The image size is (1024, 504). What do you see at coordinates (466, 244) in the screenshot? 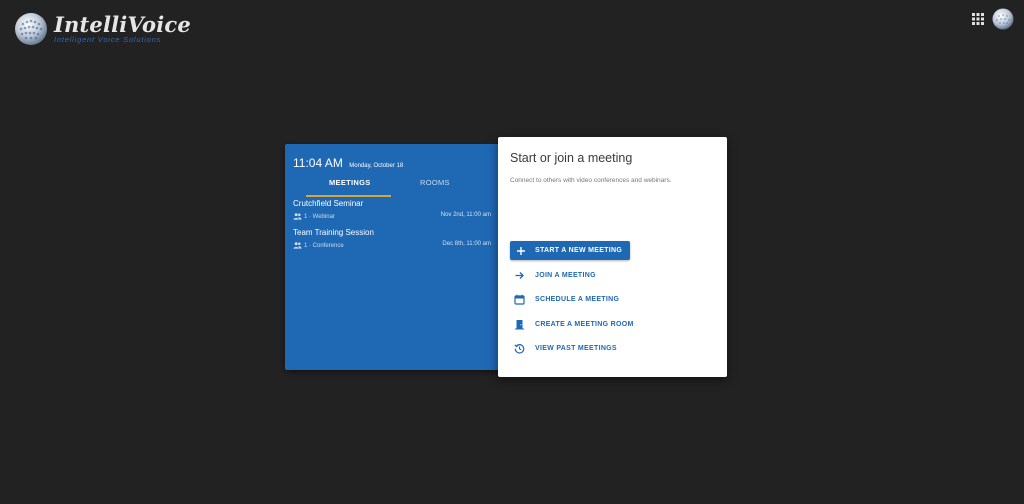
I see `meeting-date: Dec 8th, 11:00 am` at bounding box center [466, 244].